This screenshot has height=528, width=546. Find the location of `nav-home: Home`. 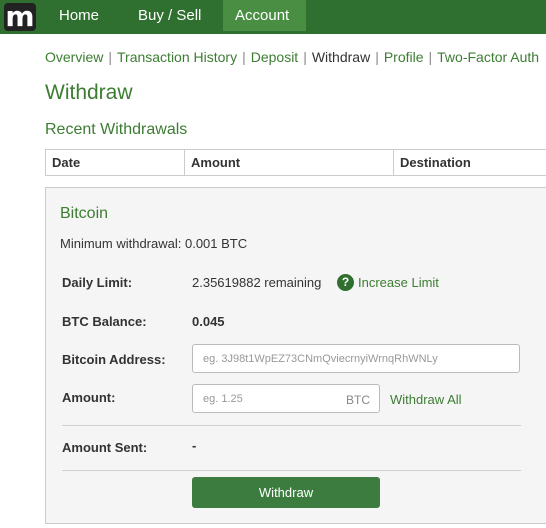

nav-home: Home is located at coordinates (79, 15).